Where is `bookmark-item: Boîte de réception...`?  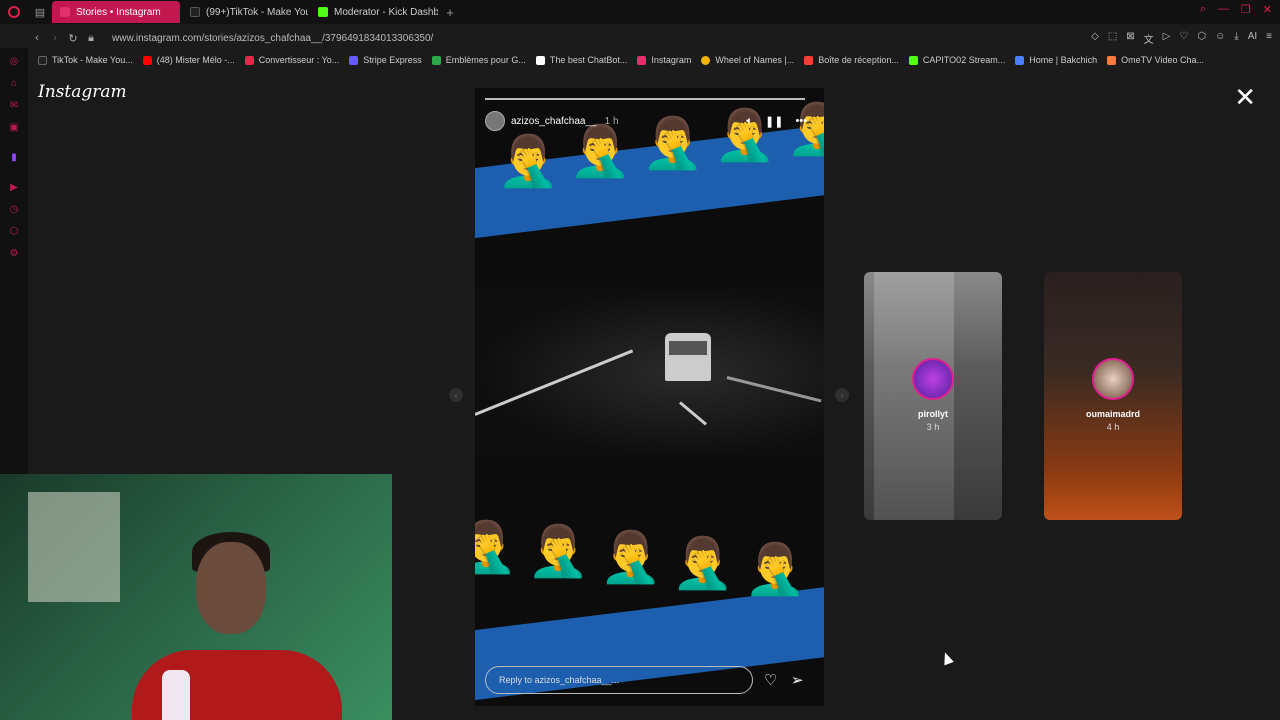
bookmark-item: Boîte de réception... is located at coordinates (851, 60).